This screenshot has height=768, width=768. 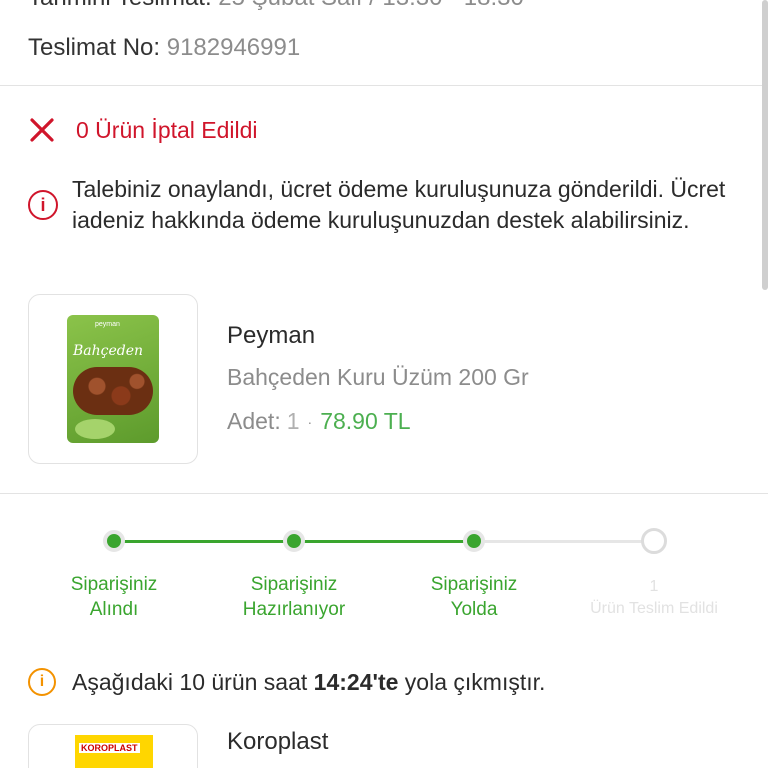 What do you see at coordinates (109, 748) in the screenshot?
I see `package-brand: KOROPLAST` at bounding box center [109, 748].